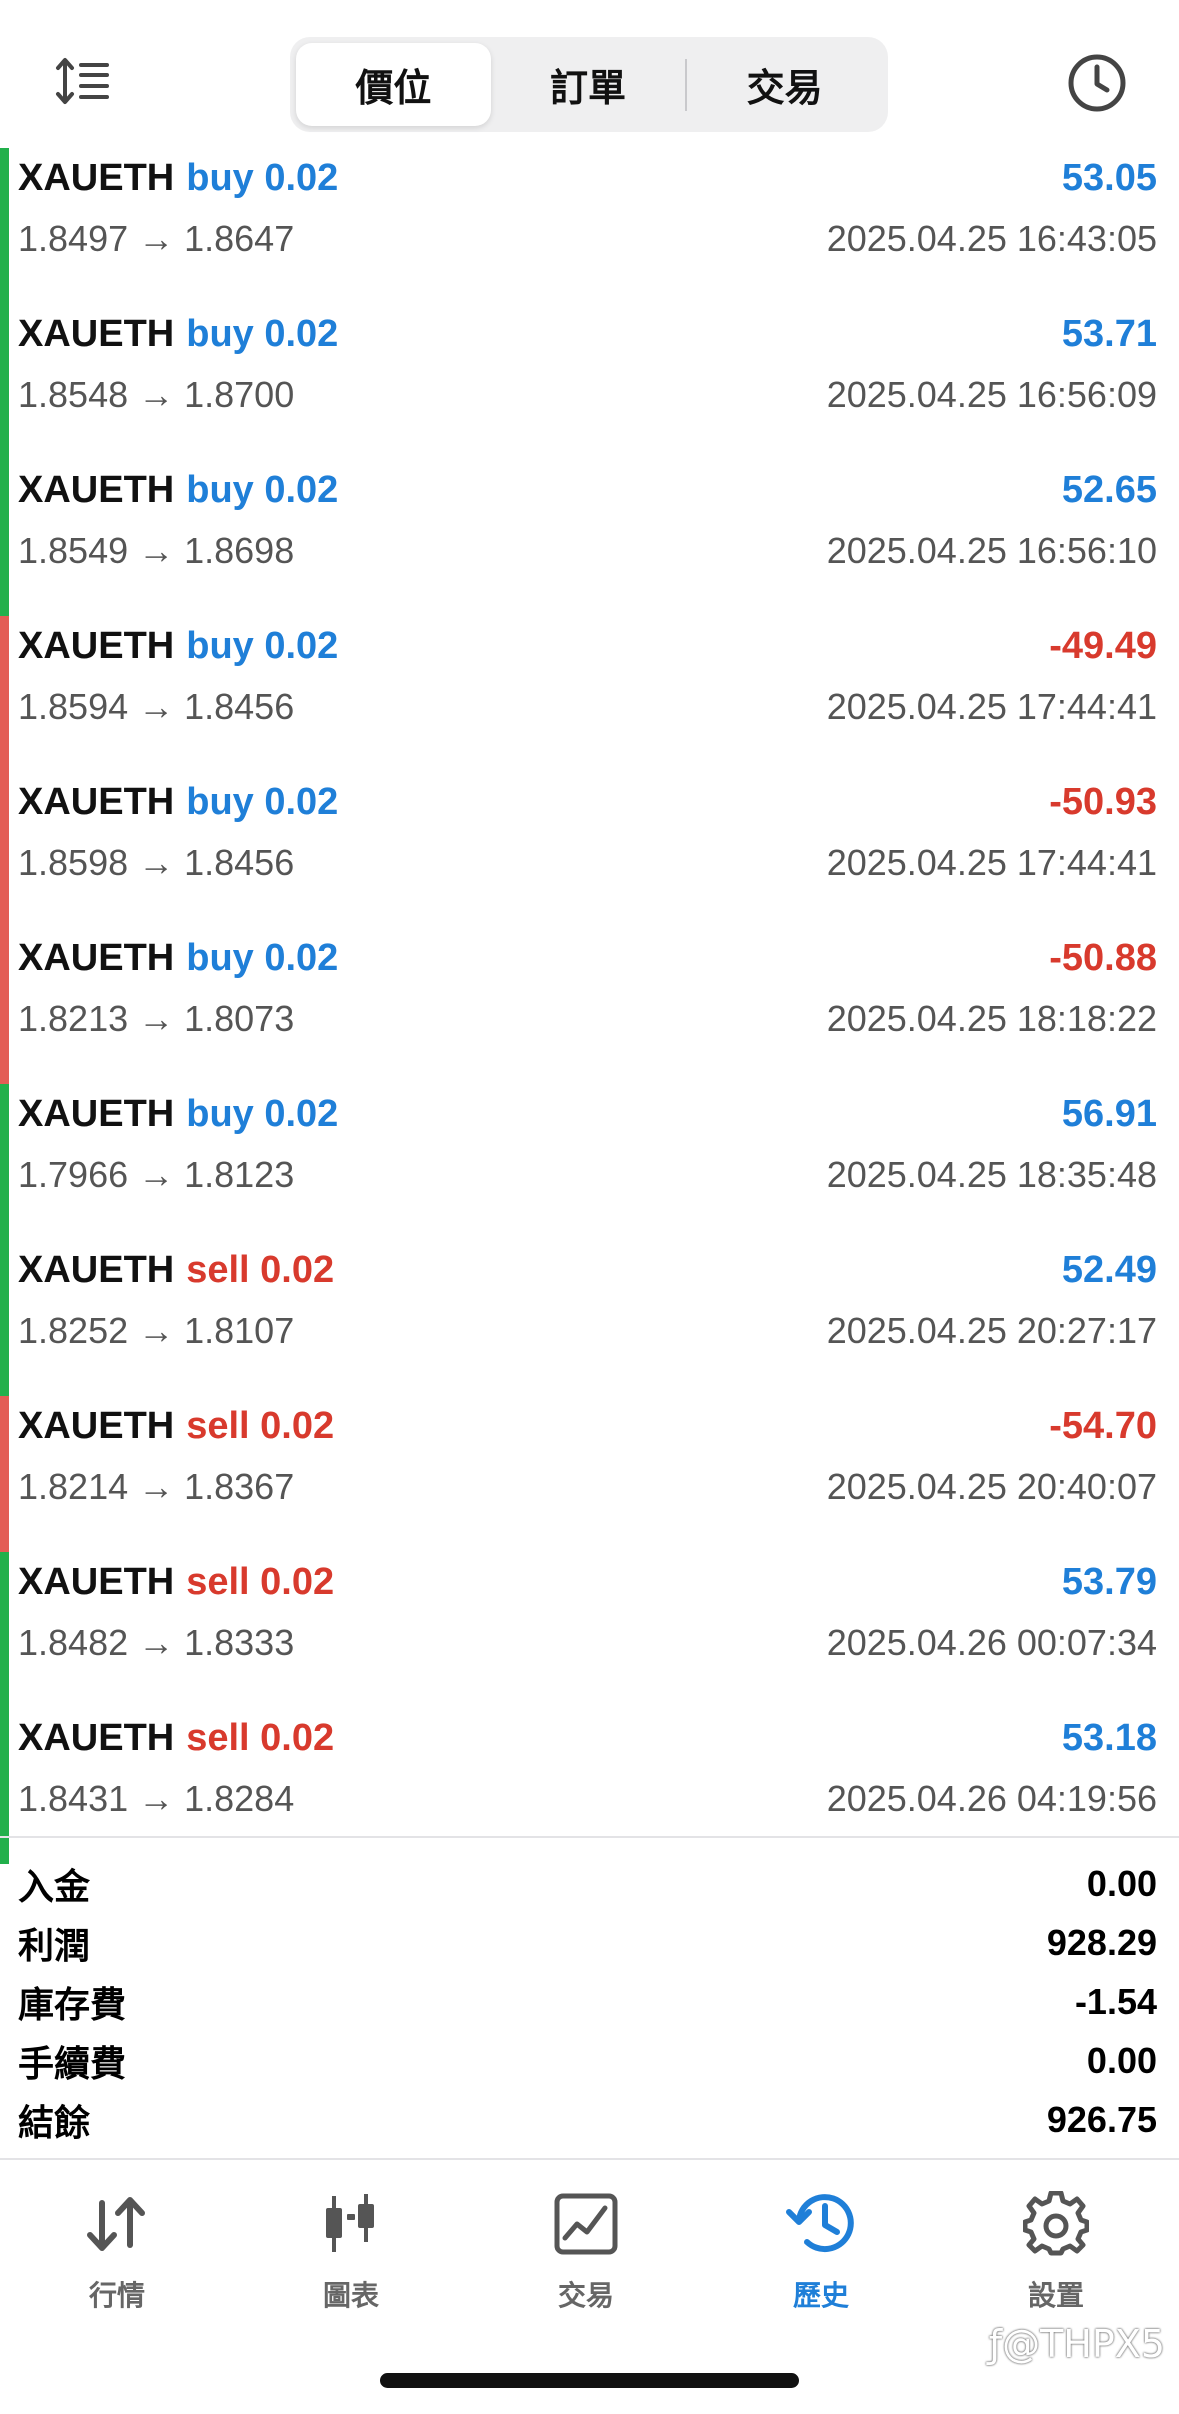 This screenshot has height=2414, width=1179. I want to click on swap-row: 庫存費 -1.54, so click(589, 2001).